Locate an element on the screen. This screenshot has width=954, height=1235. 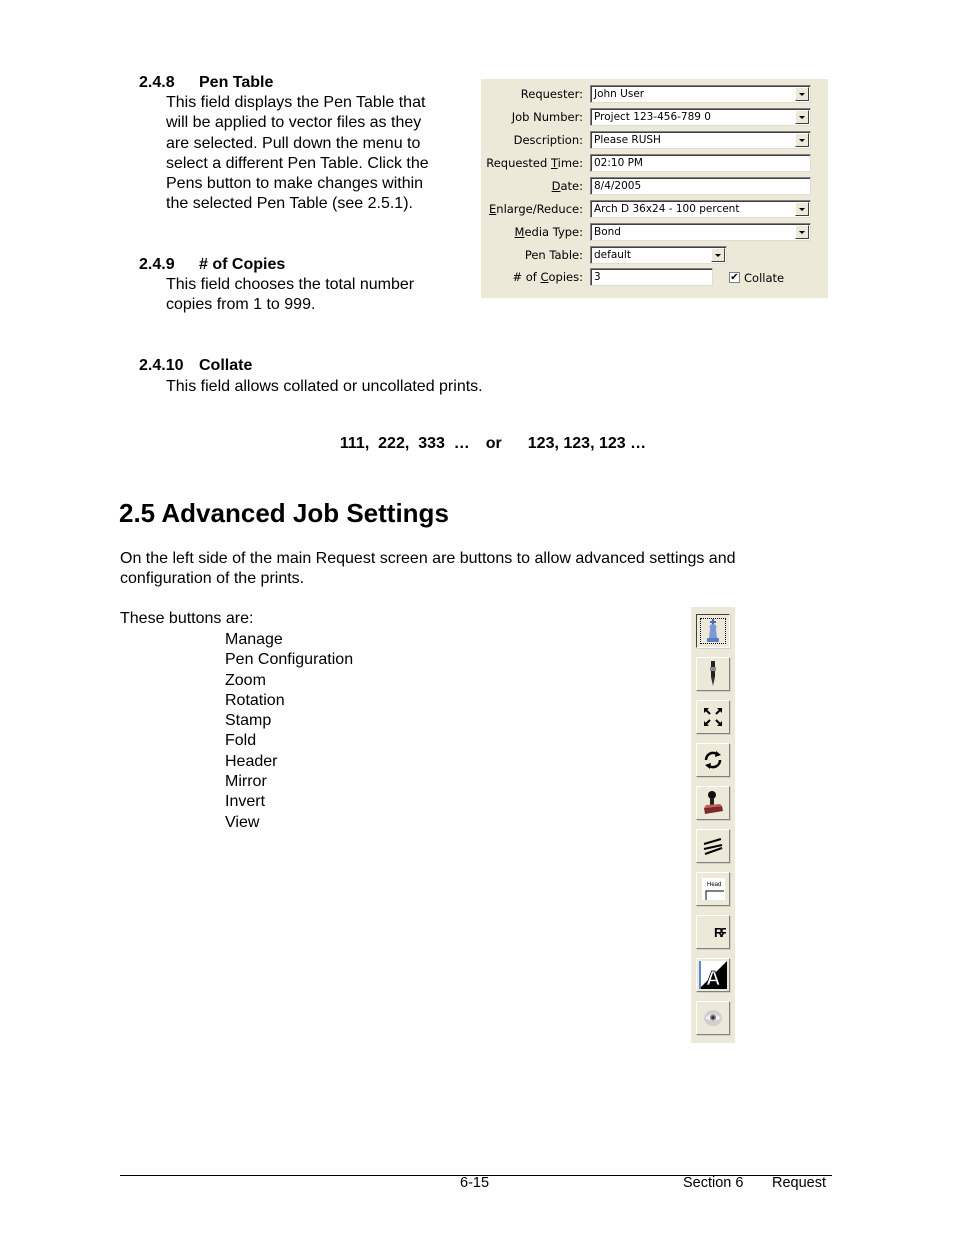
job-number-row: Job Number: Project 123-456-789 0 is located at coordinates (654, 118).